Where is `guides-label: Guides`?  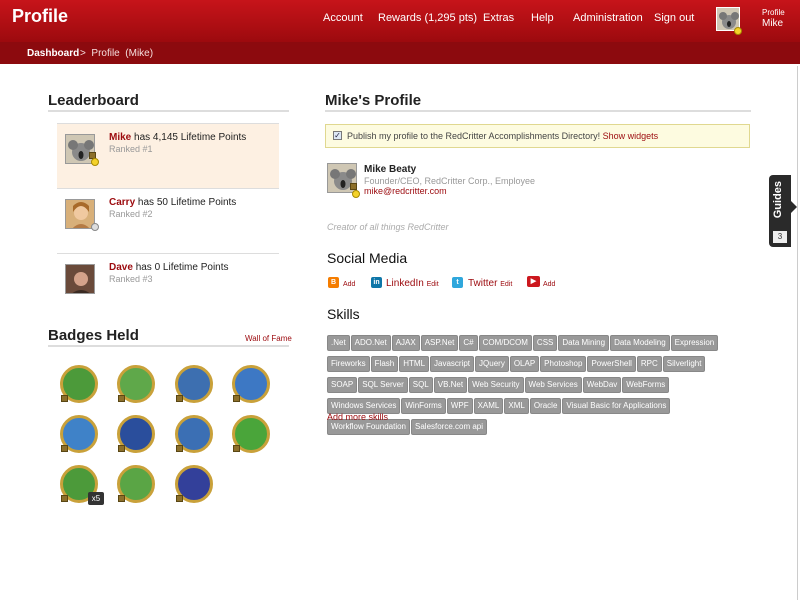
guides-label: Guides is located at coordinates (778, 200).